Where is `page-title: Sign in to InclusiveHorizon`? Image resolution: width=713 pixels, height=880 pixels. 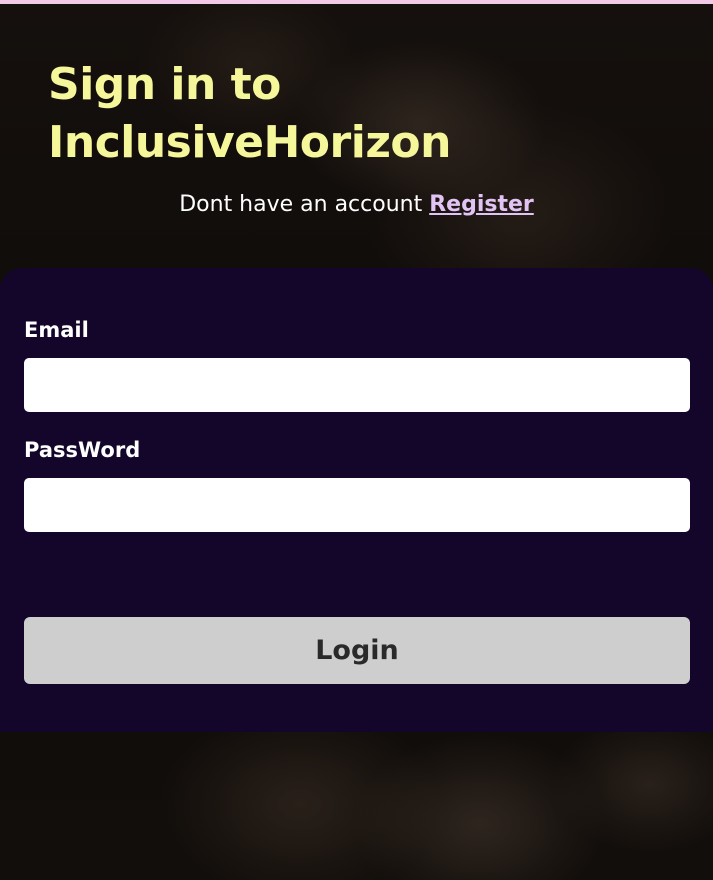
page-title: Sign in to InclusiveHorizon is located at coordinates (249, 113).